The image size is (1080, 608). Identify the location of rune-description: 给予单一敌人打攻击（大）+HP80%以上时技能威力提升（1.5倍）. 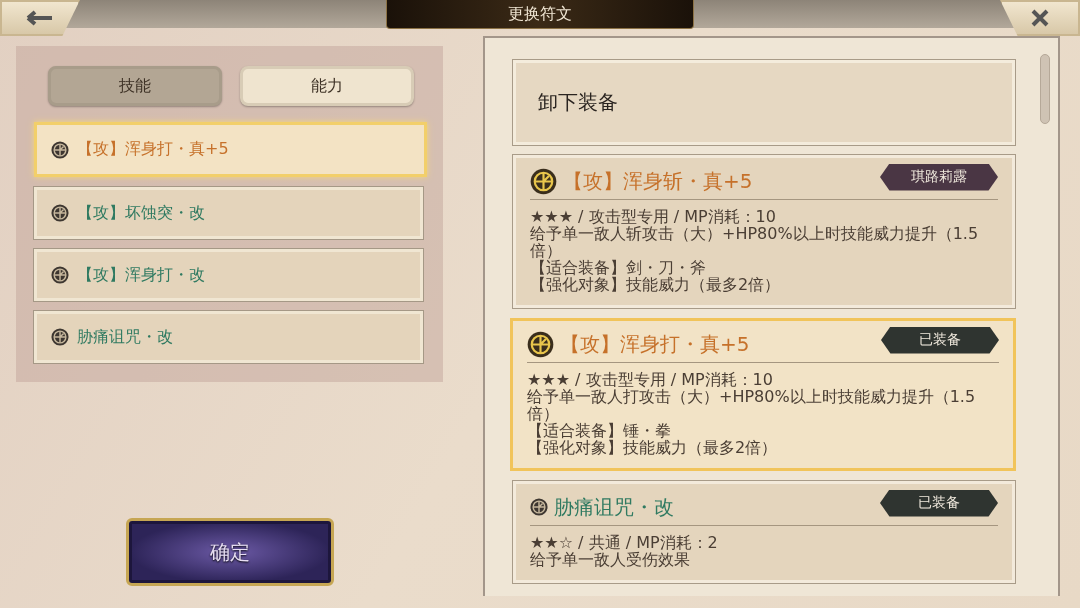
(752, 405).